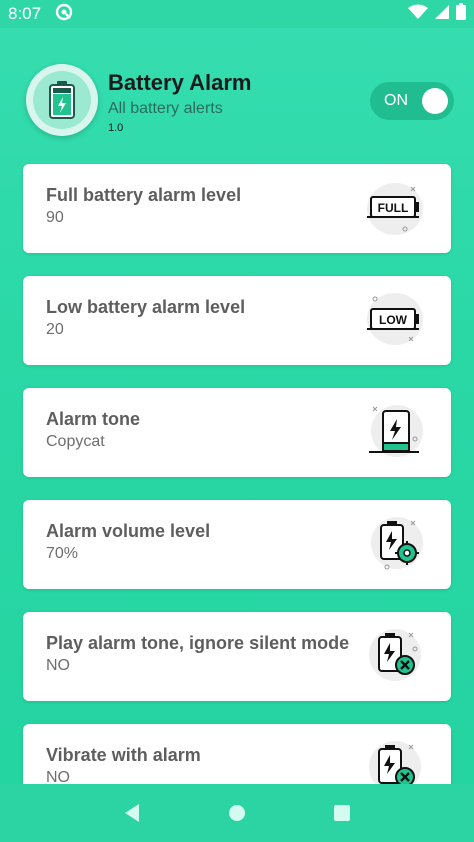 Image resolution: width=474 pixels, height=842 pixels. What do you see at coordinates (198, 643) in the screenshot?
I see `setting-title: Play alarm tone, ignore silent mode` at bounding box center [198, 643].